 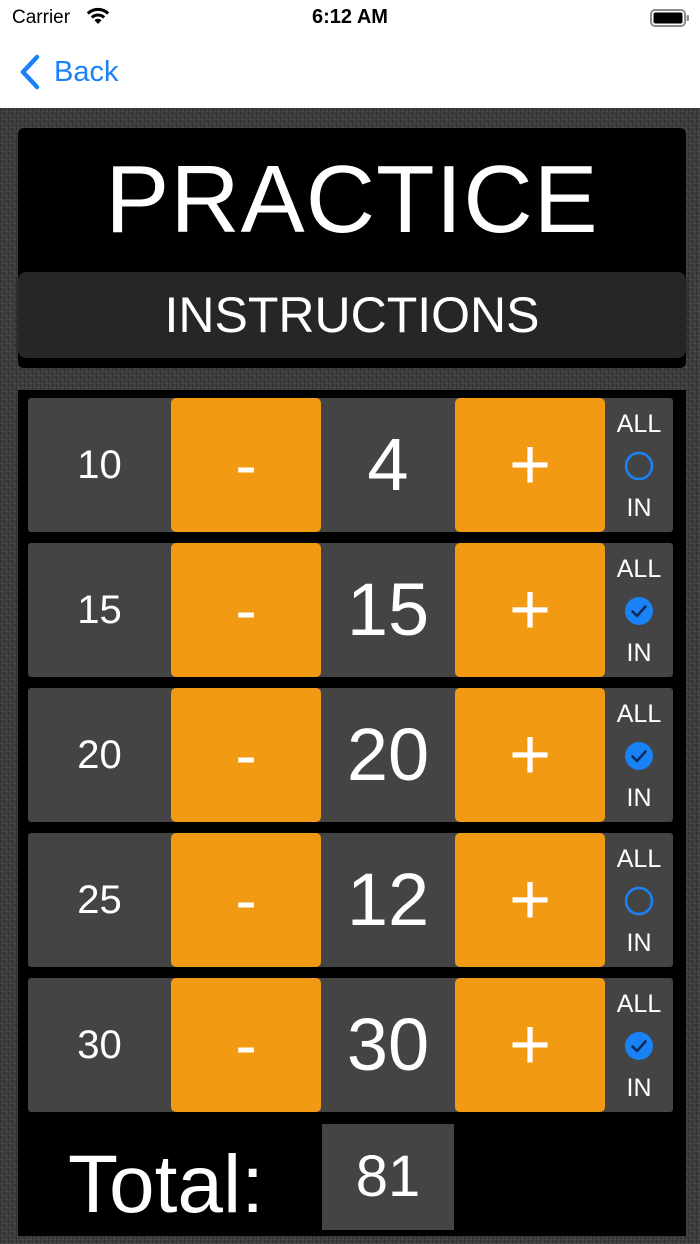 I want to click on table-row: 10 - 4 + ALL IN, so click(x=350, y=465).